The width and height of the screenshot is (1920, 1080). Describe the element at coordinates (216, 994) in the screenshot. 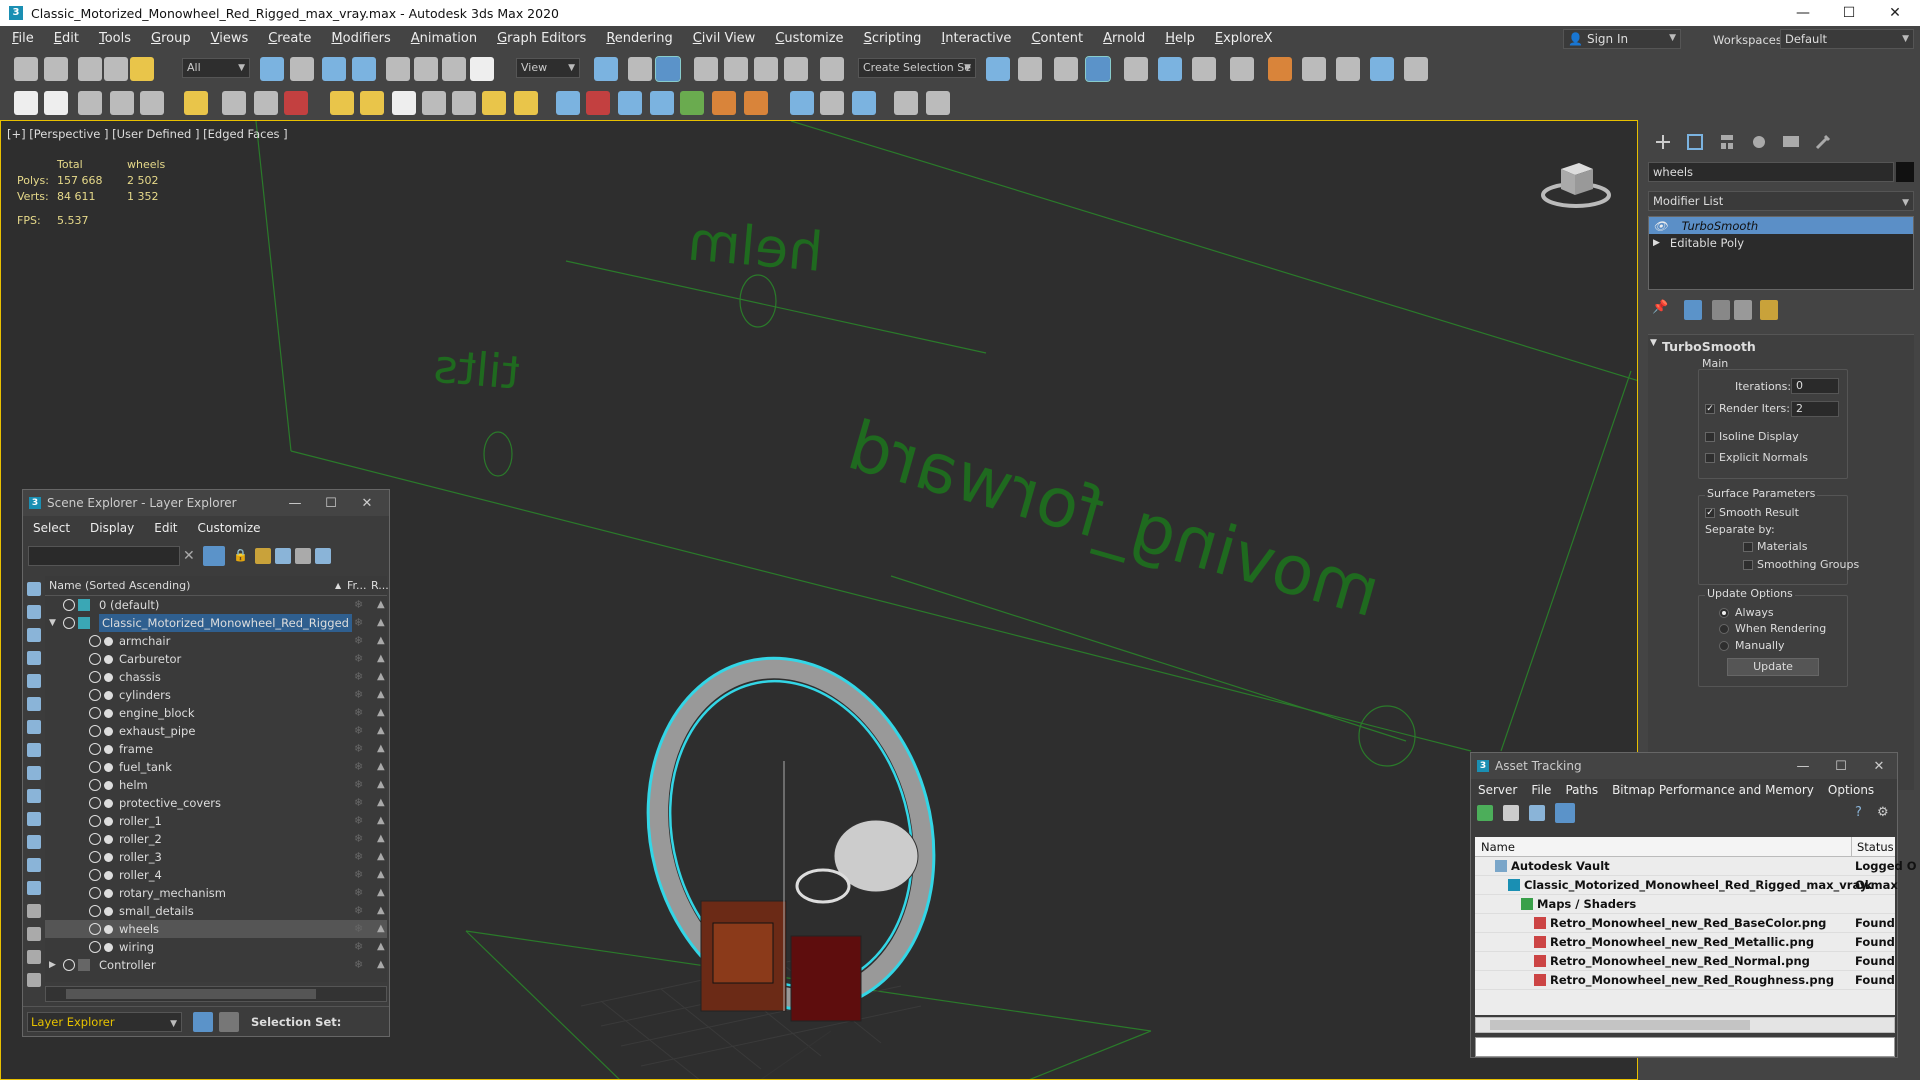

I see `tree-horizontal-scrollbar` at that location.